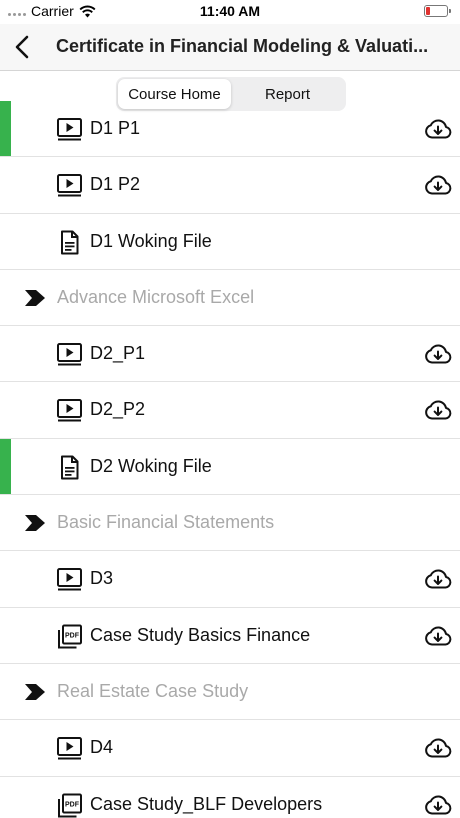 Image resolution: width=460 pixels, height=818 pixels. What do you see at coordinates (230, 129) in the screenshot?
I see `lesson-row: D1 P1` at bounding box center [230, 129].